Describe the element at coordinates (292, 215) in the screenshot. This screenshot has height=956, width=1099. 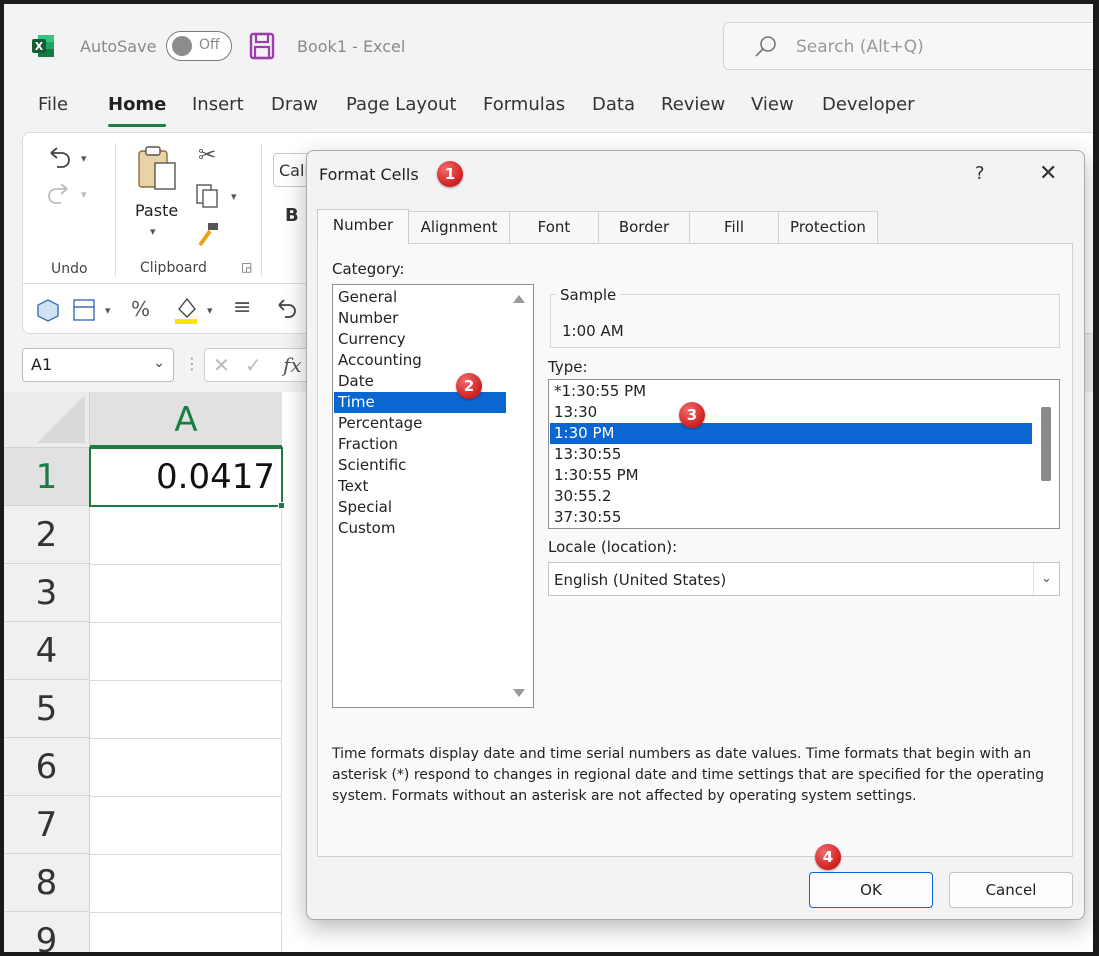
I see `bold-button: B` at that location.